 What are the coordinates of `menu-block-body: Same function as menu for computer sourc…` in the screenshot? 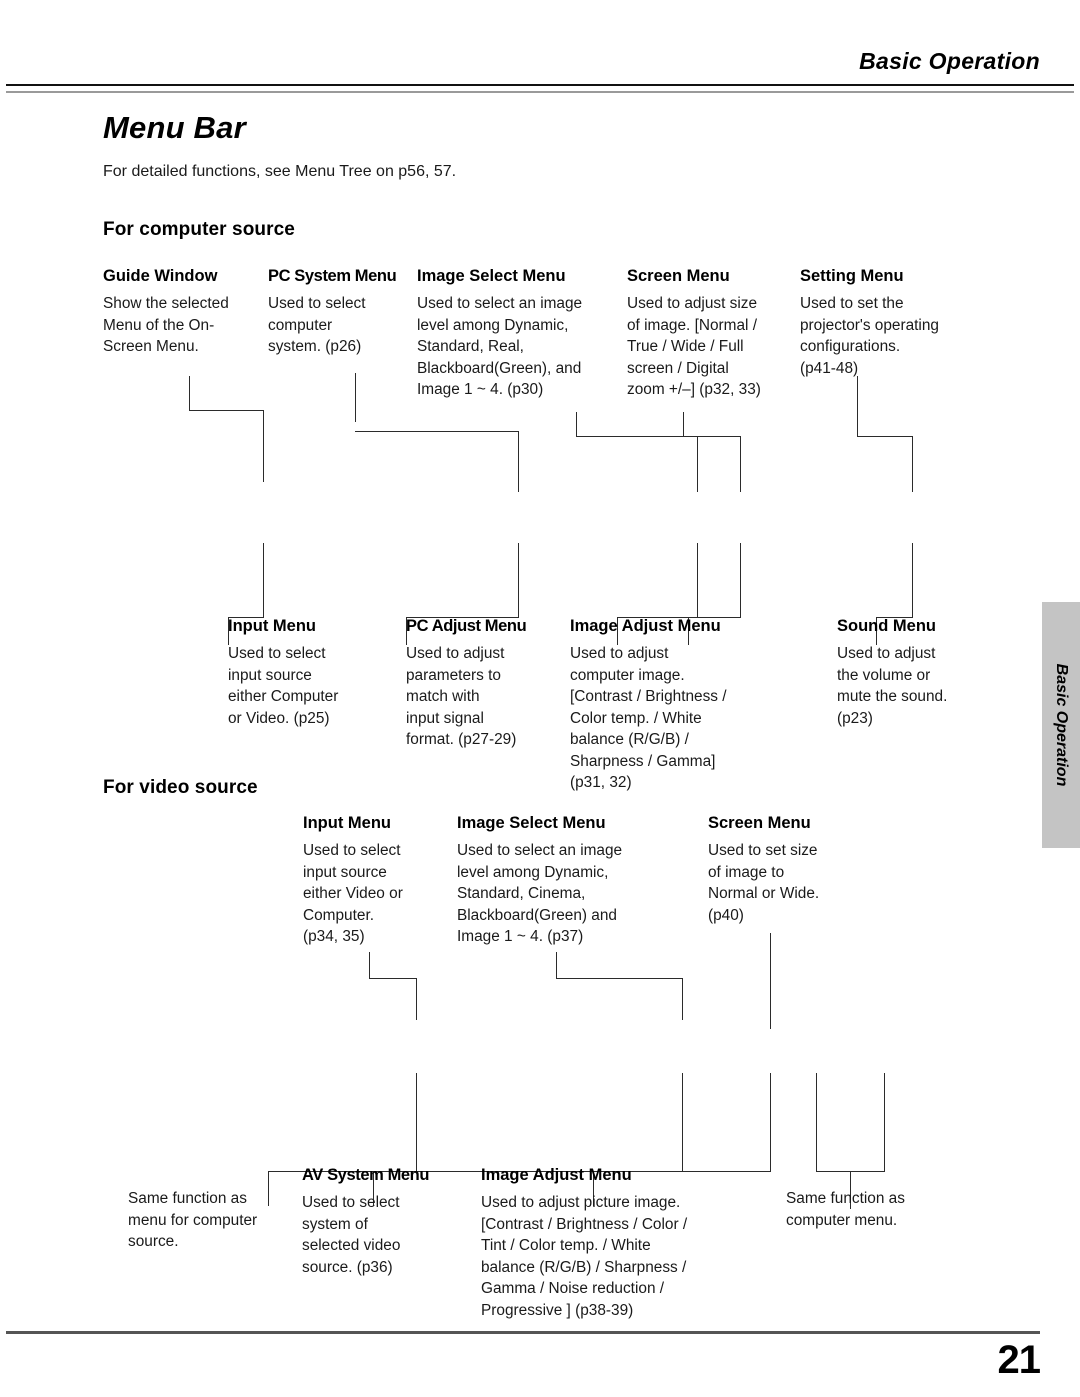 It's located at (193, 1220).